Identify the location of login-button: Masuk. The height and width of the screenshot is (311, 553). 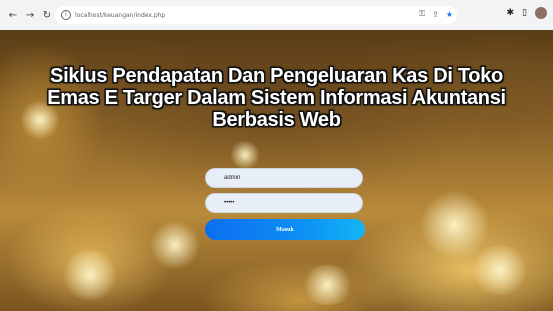
(285, 229).